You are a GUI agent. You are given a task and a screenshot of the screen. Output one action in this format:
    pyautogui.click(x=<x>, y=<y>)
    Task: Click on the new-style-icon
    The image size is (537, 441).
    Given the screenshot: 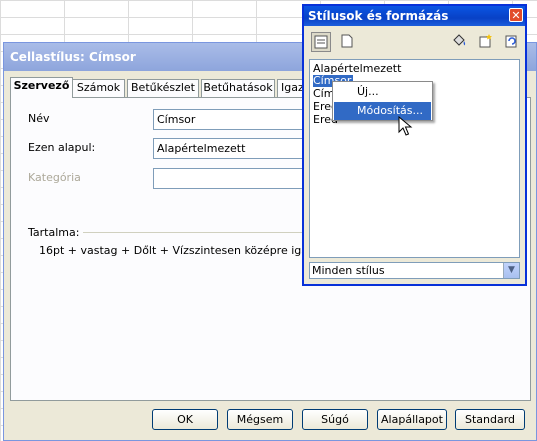 What is the action you would take?
    pyautogui.click(x=485, y=42)
    